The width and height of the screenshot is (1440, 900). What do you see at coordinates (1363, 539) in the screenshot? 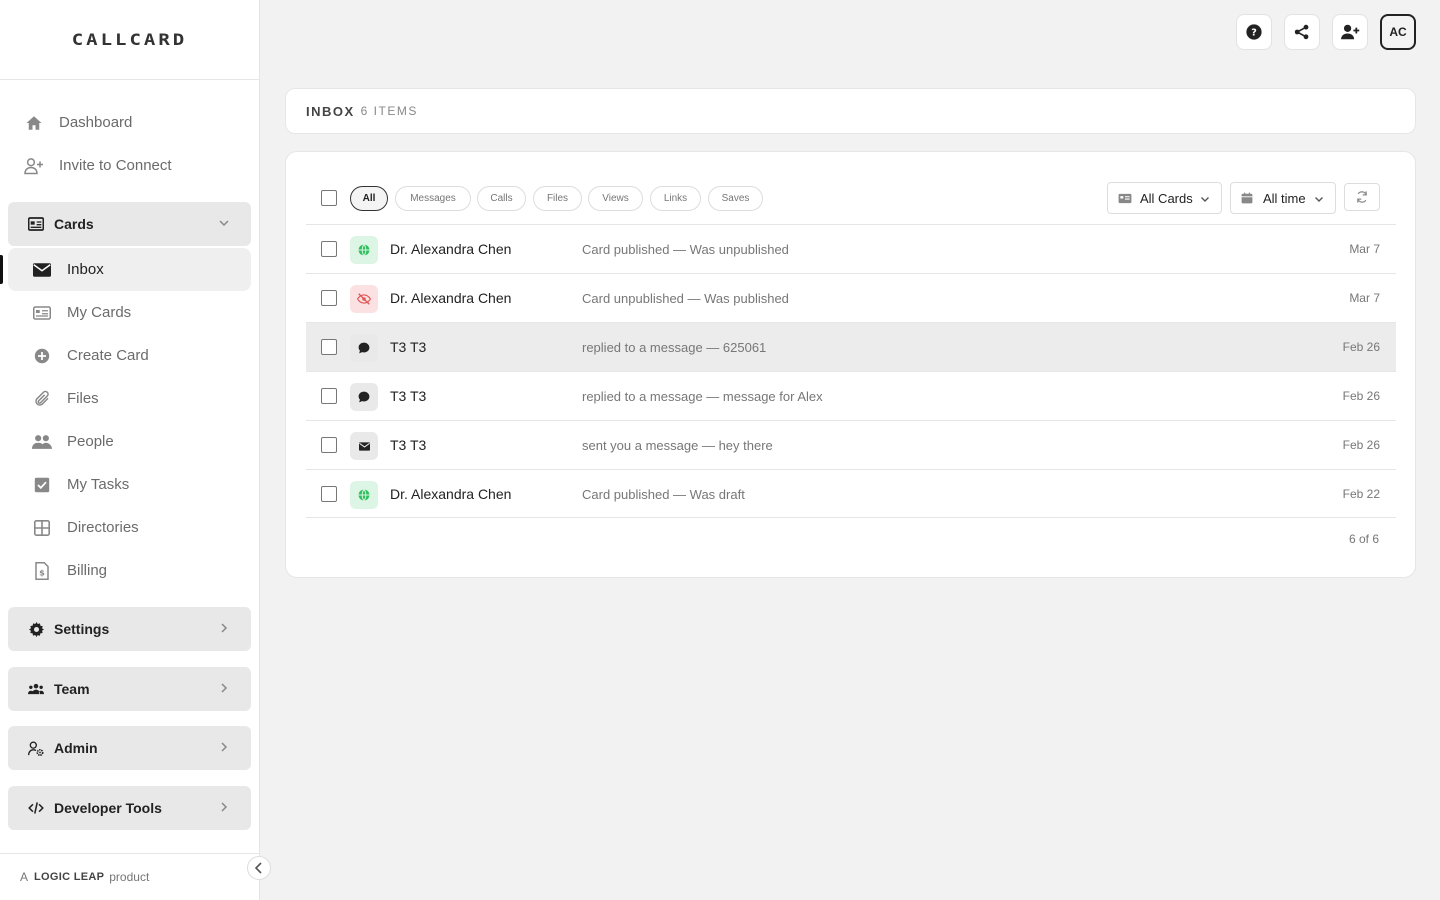
I see `pagination-count: 6 of 6` at bounding box center [1363, 539].